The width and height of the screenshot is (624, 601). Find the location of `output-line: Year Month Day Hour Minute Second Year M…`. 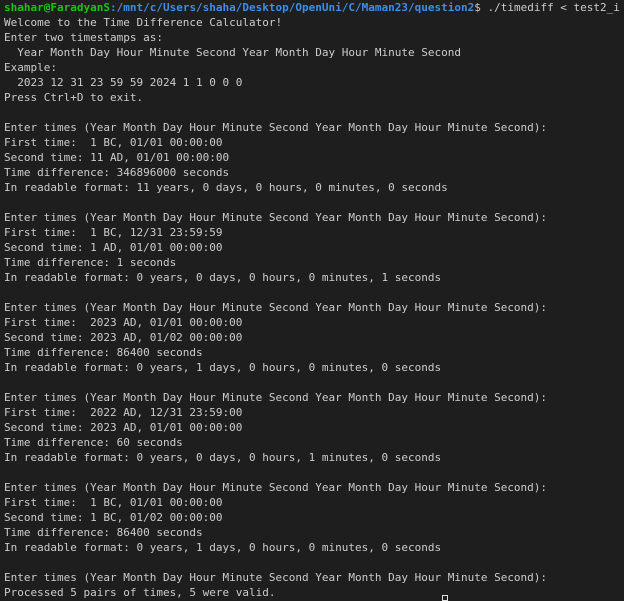

output-line: Year Month Day Hour Minute Second Year M… is located at coordinates (232, 52).